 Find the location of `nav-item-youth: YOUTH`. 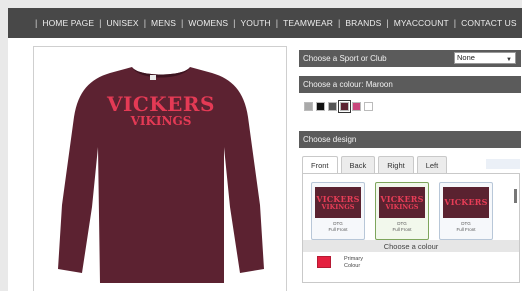

nav-item-youth: YOUTH is located at coordinates (256, 23).